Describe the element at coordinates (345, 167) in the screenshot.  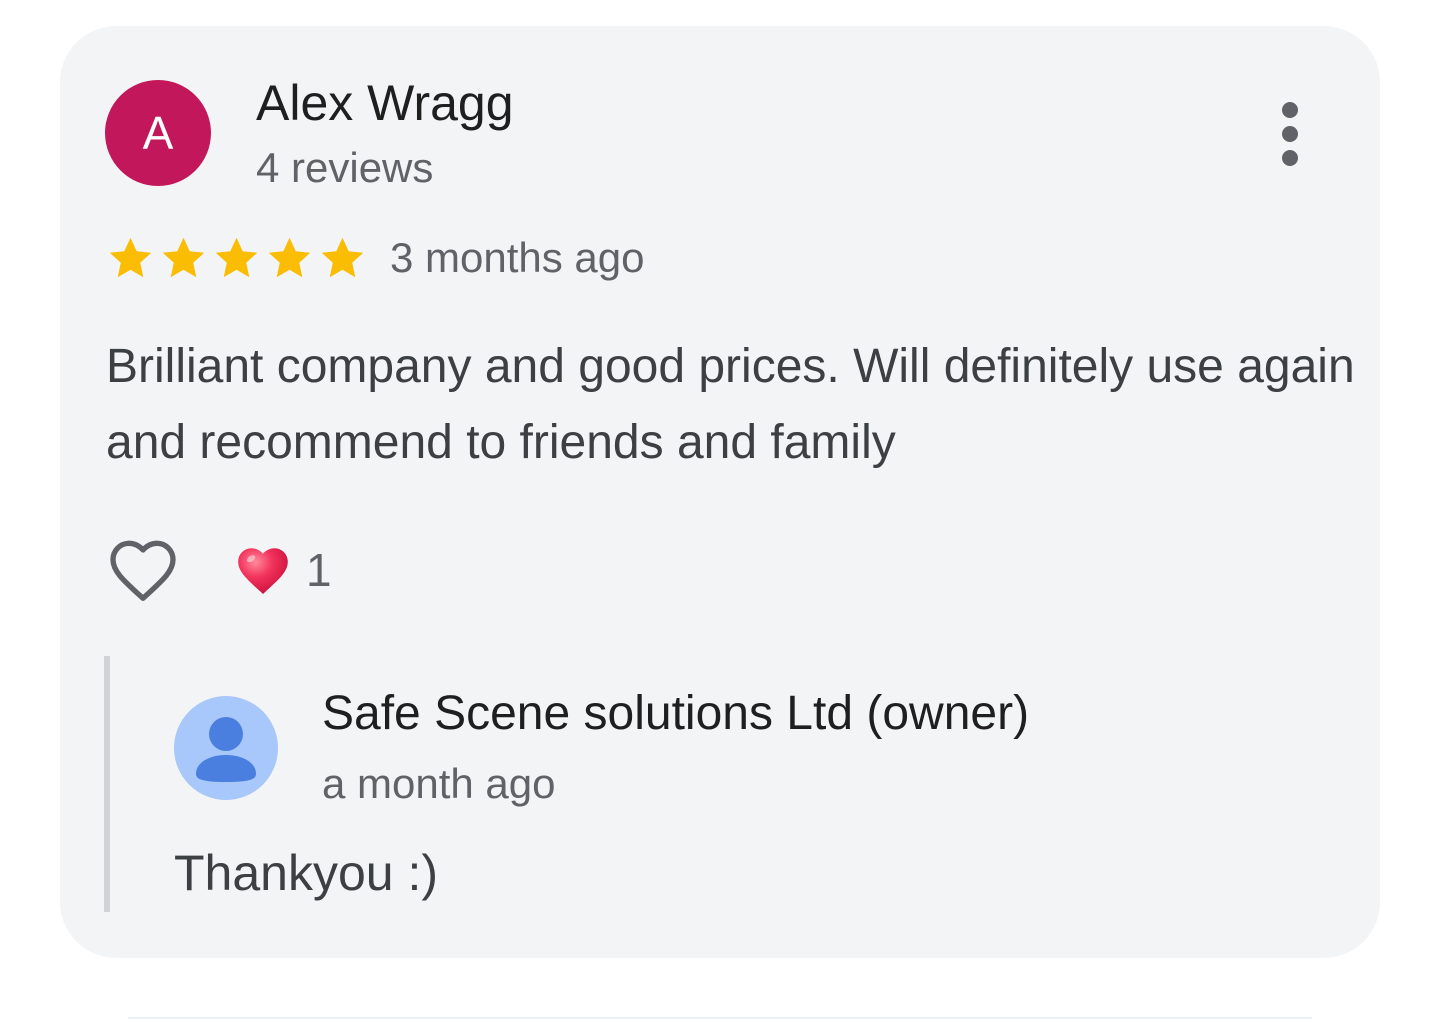
I see `reviewer-review-count: 4 reviews` at that location.